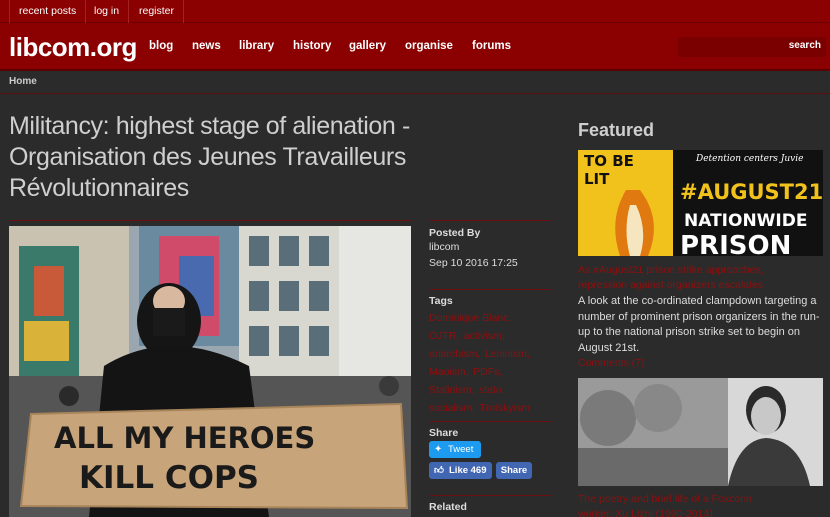 This screenshot has height=517, width=830. What do you see at coordinates (507, 354) in the screenshot?
I see `tag-link: Leninism,` at bounding box center [507, 354].